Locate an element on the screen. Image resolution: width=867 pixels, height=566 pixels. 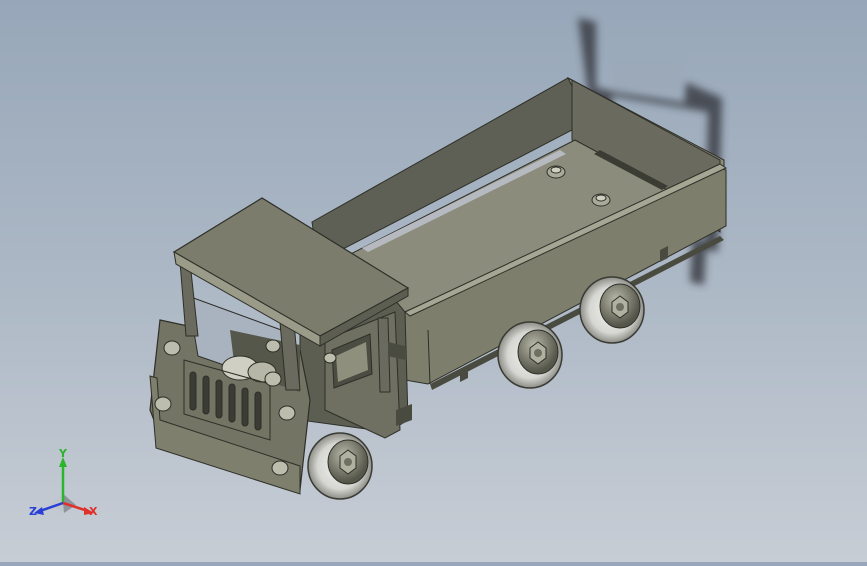
x-axis-label: X is located at coordinates (93, 511).